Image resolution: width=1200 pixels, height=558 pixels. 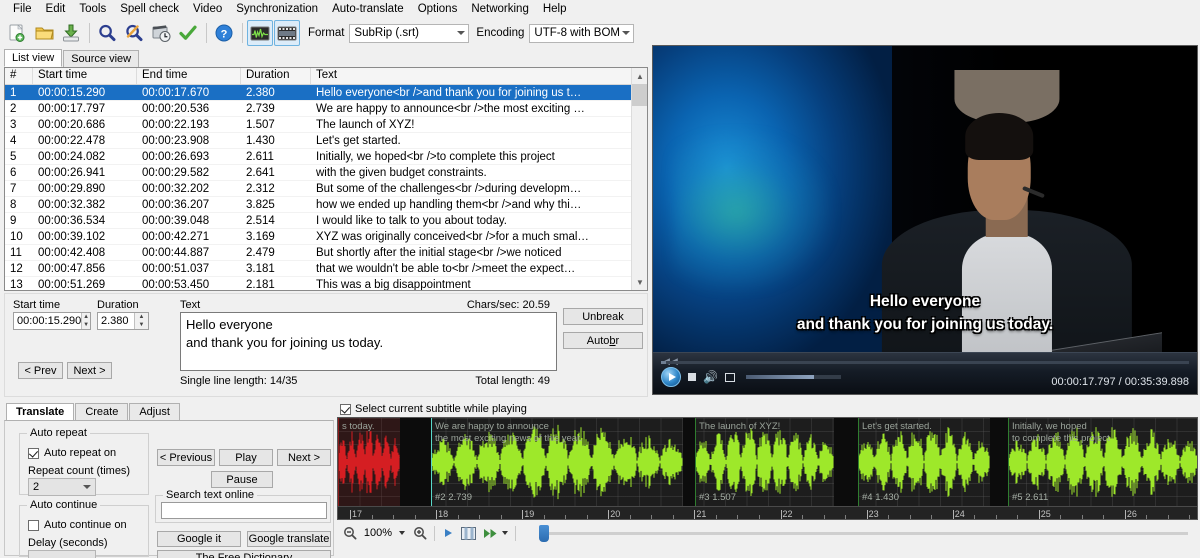 I want to click on column-header-start-time: Start time, so click(x=85, y=76).